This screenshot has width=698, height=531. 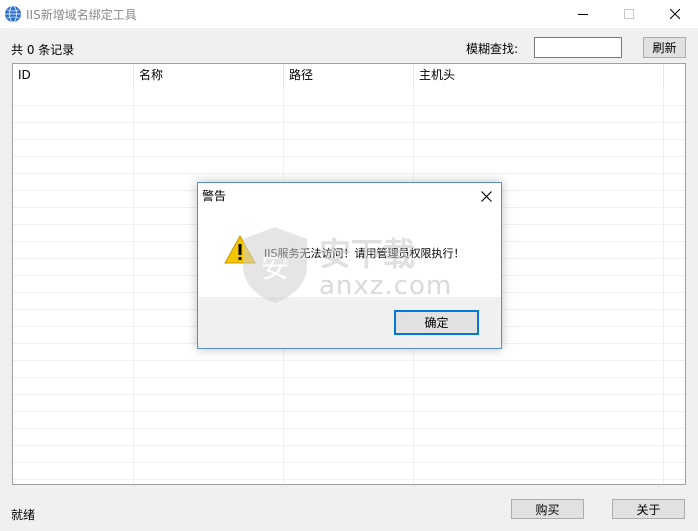 What do you see at coordinates (664, 47) in the screenshot?
I see `refresh-button: 刷新` at bounding box center [664, 47].